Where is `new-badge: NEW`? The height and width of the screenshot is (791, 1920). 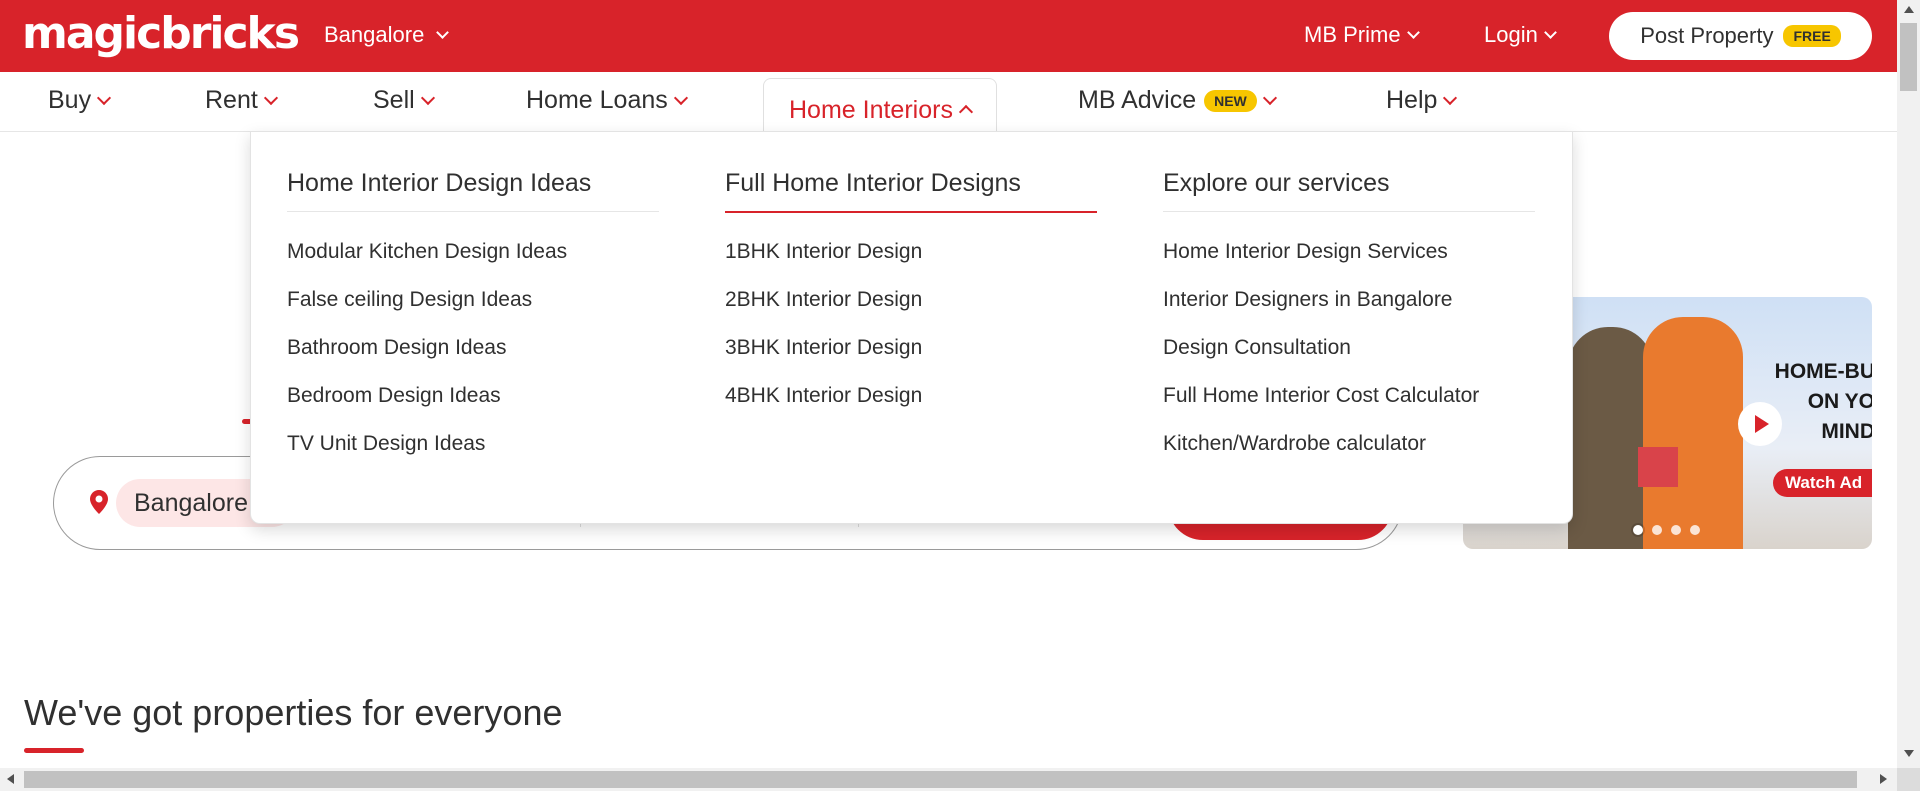 new-badge: NEW is located at coordinates (1230, 100).